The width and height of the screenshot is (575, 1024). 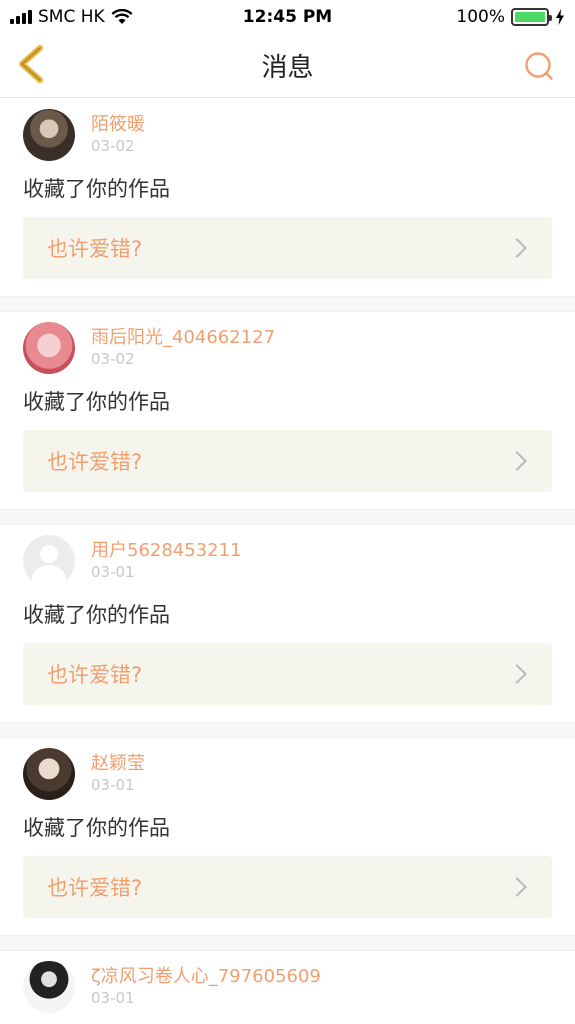 I want to click on card-header: 用户5628453211 03-01, so click(x=287, y=561).